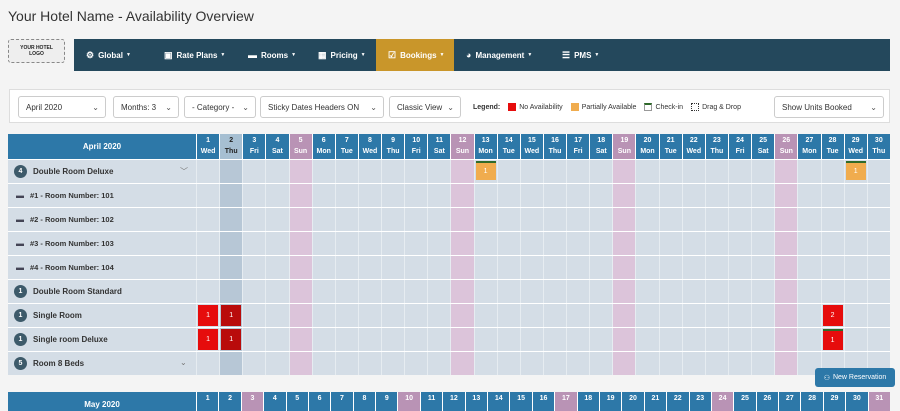 This screenshot has width=900, height=411. What do you see at coordinates (855, 377) in the screenshot?
I see `new-reservation-button: ⚇ New Reservation` at bounding box center [855, 377].